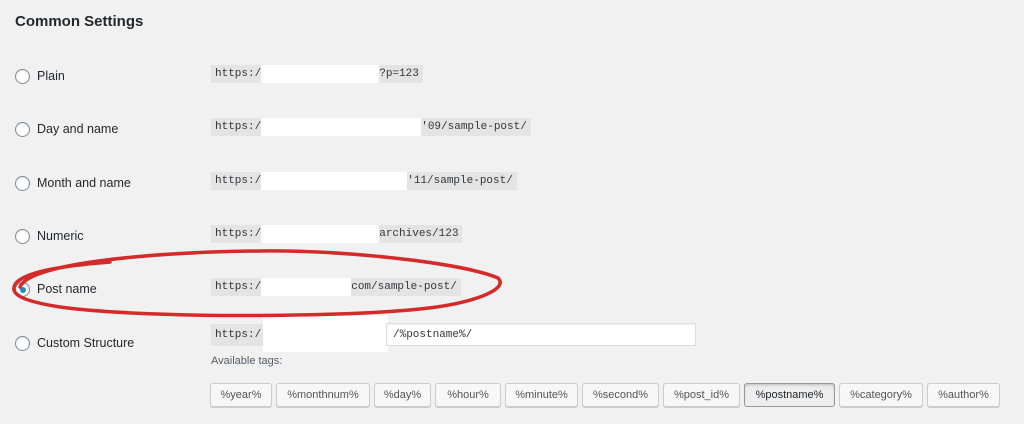  I want to click on tag-button-year: %year%, so click(241, 395).